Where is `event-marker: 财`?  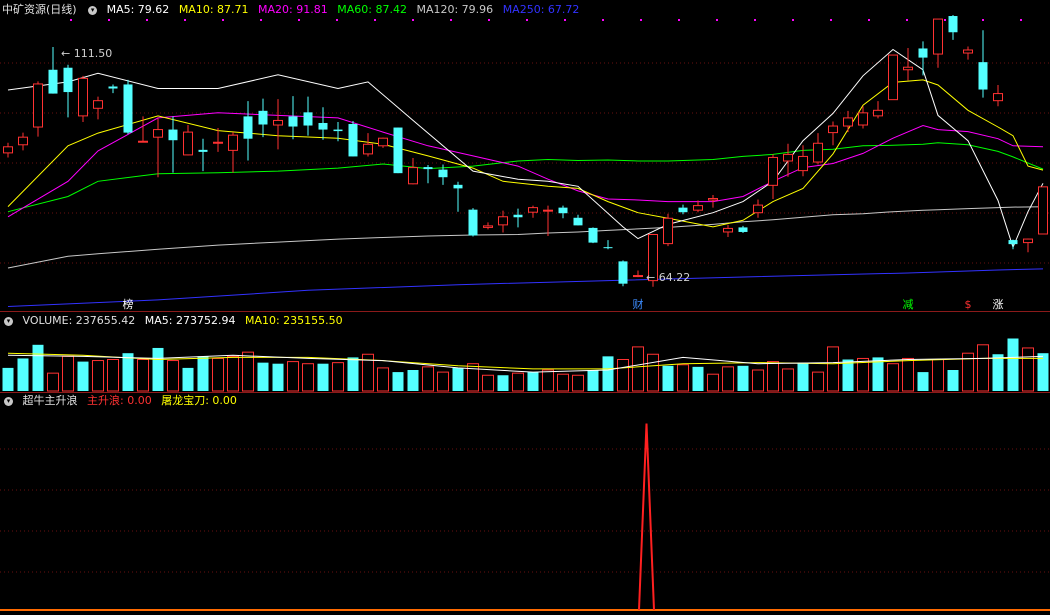
event-marker: 财 is located at coordinates (638, 304).